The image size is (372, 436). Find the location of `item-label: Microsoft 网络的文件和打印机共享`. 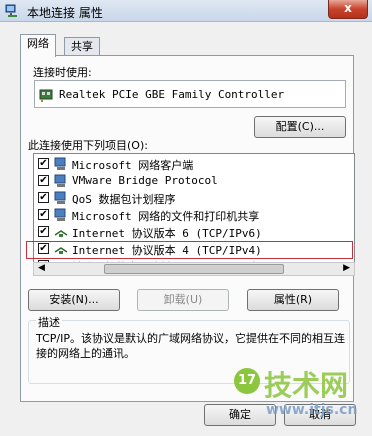

item-label: Microsoft 网络的文件和打印机共享 is located at coordinates (166, 216).